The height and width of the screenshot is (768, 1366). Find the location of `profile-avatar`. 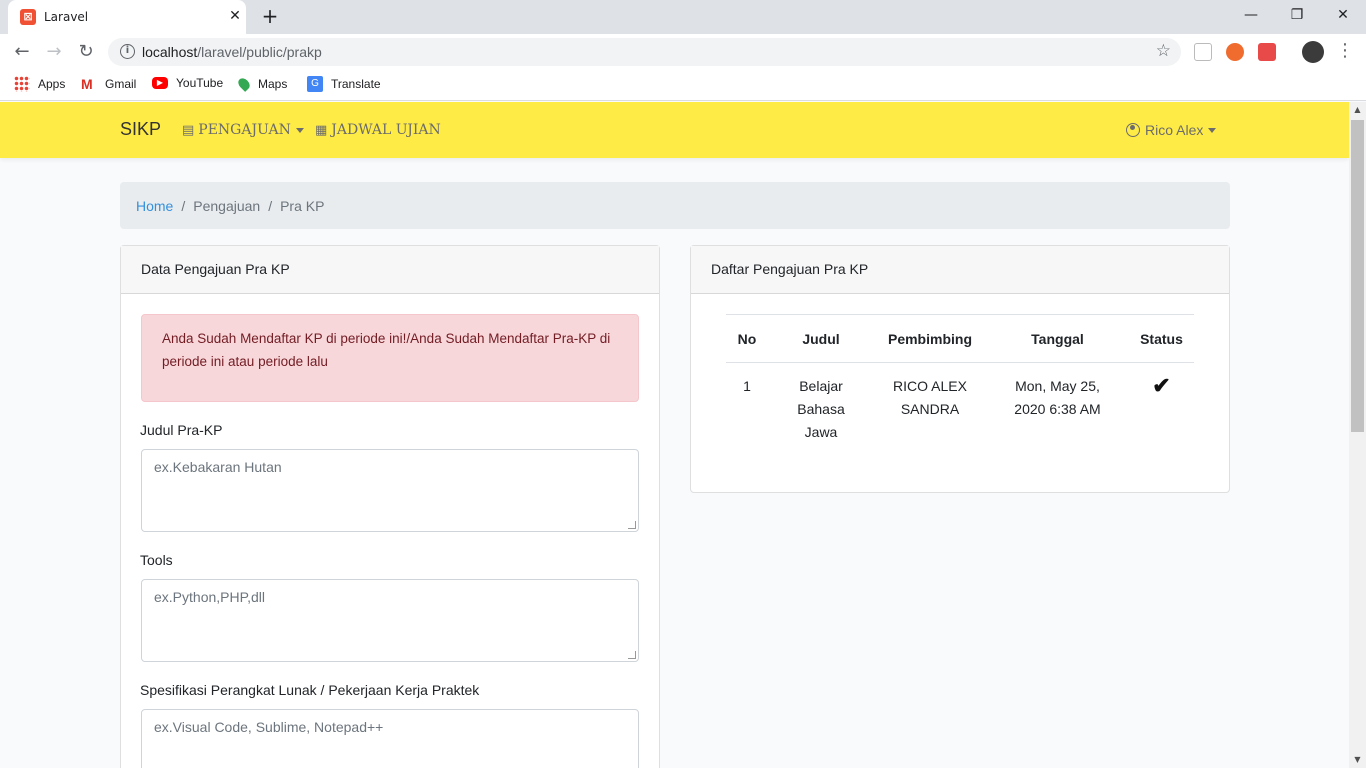

profile-avatar is located at coordinates (1313, 52).